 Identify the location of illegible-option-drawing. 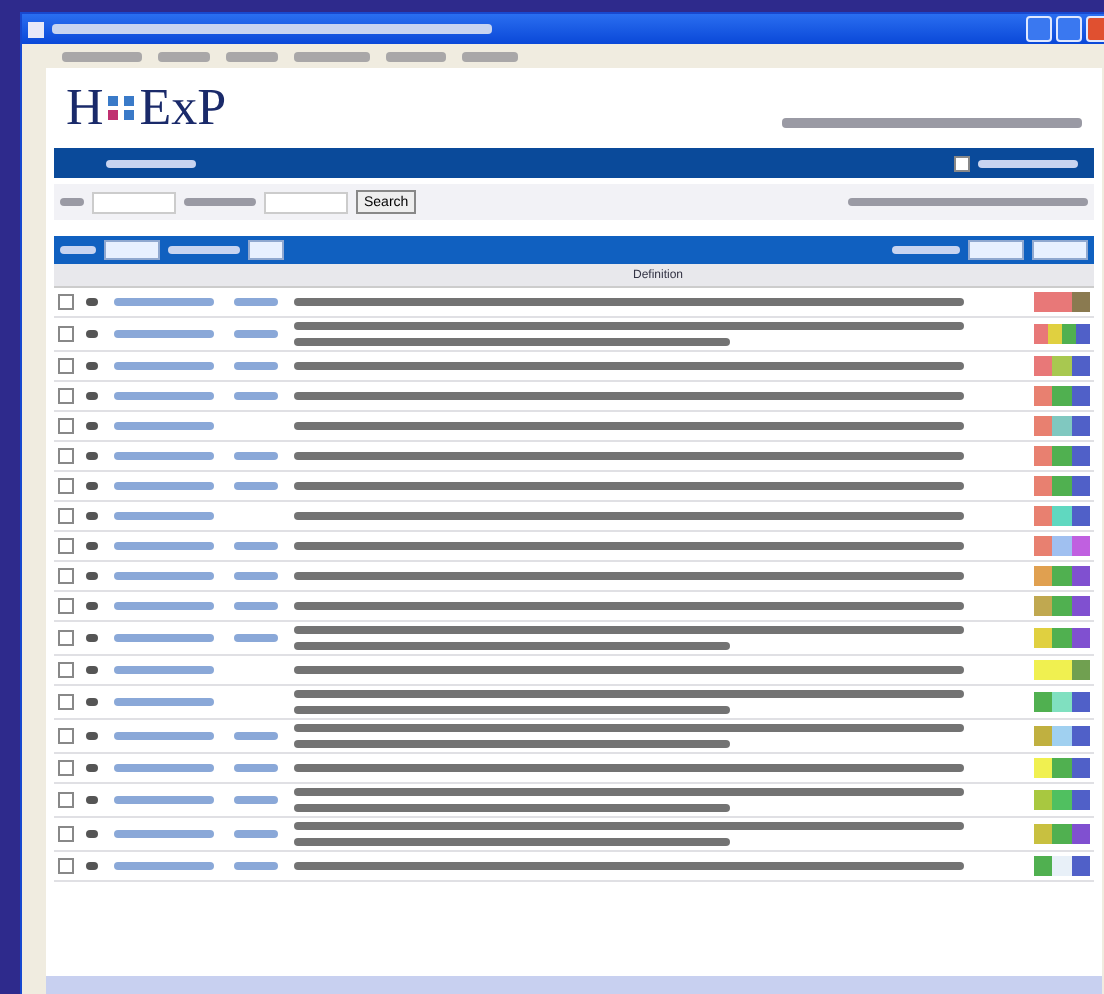
(1028, 163).